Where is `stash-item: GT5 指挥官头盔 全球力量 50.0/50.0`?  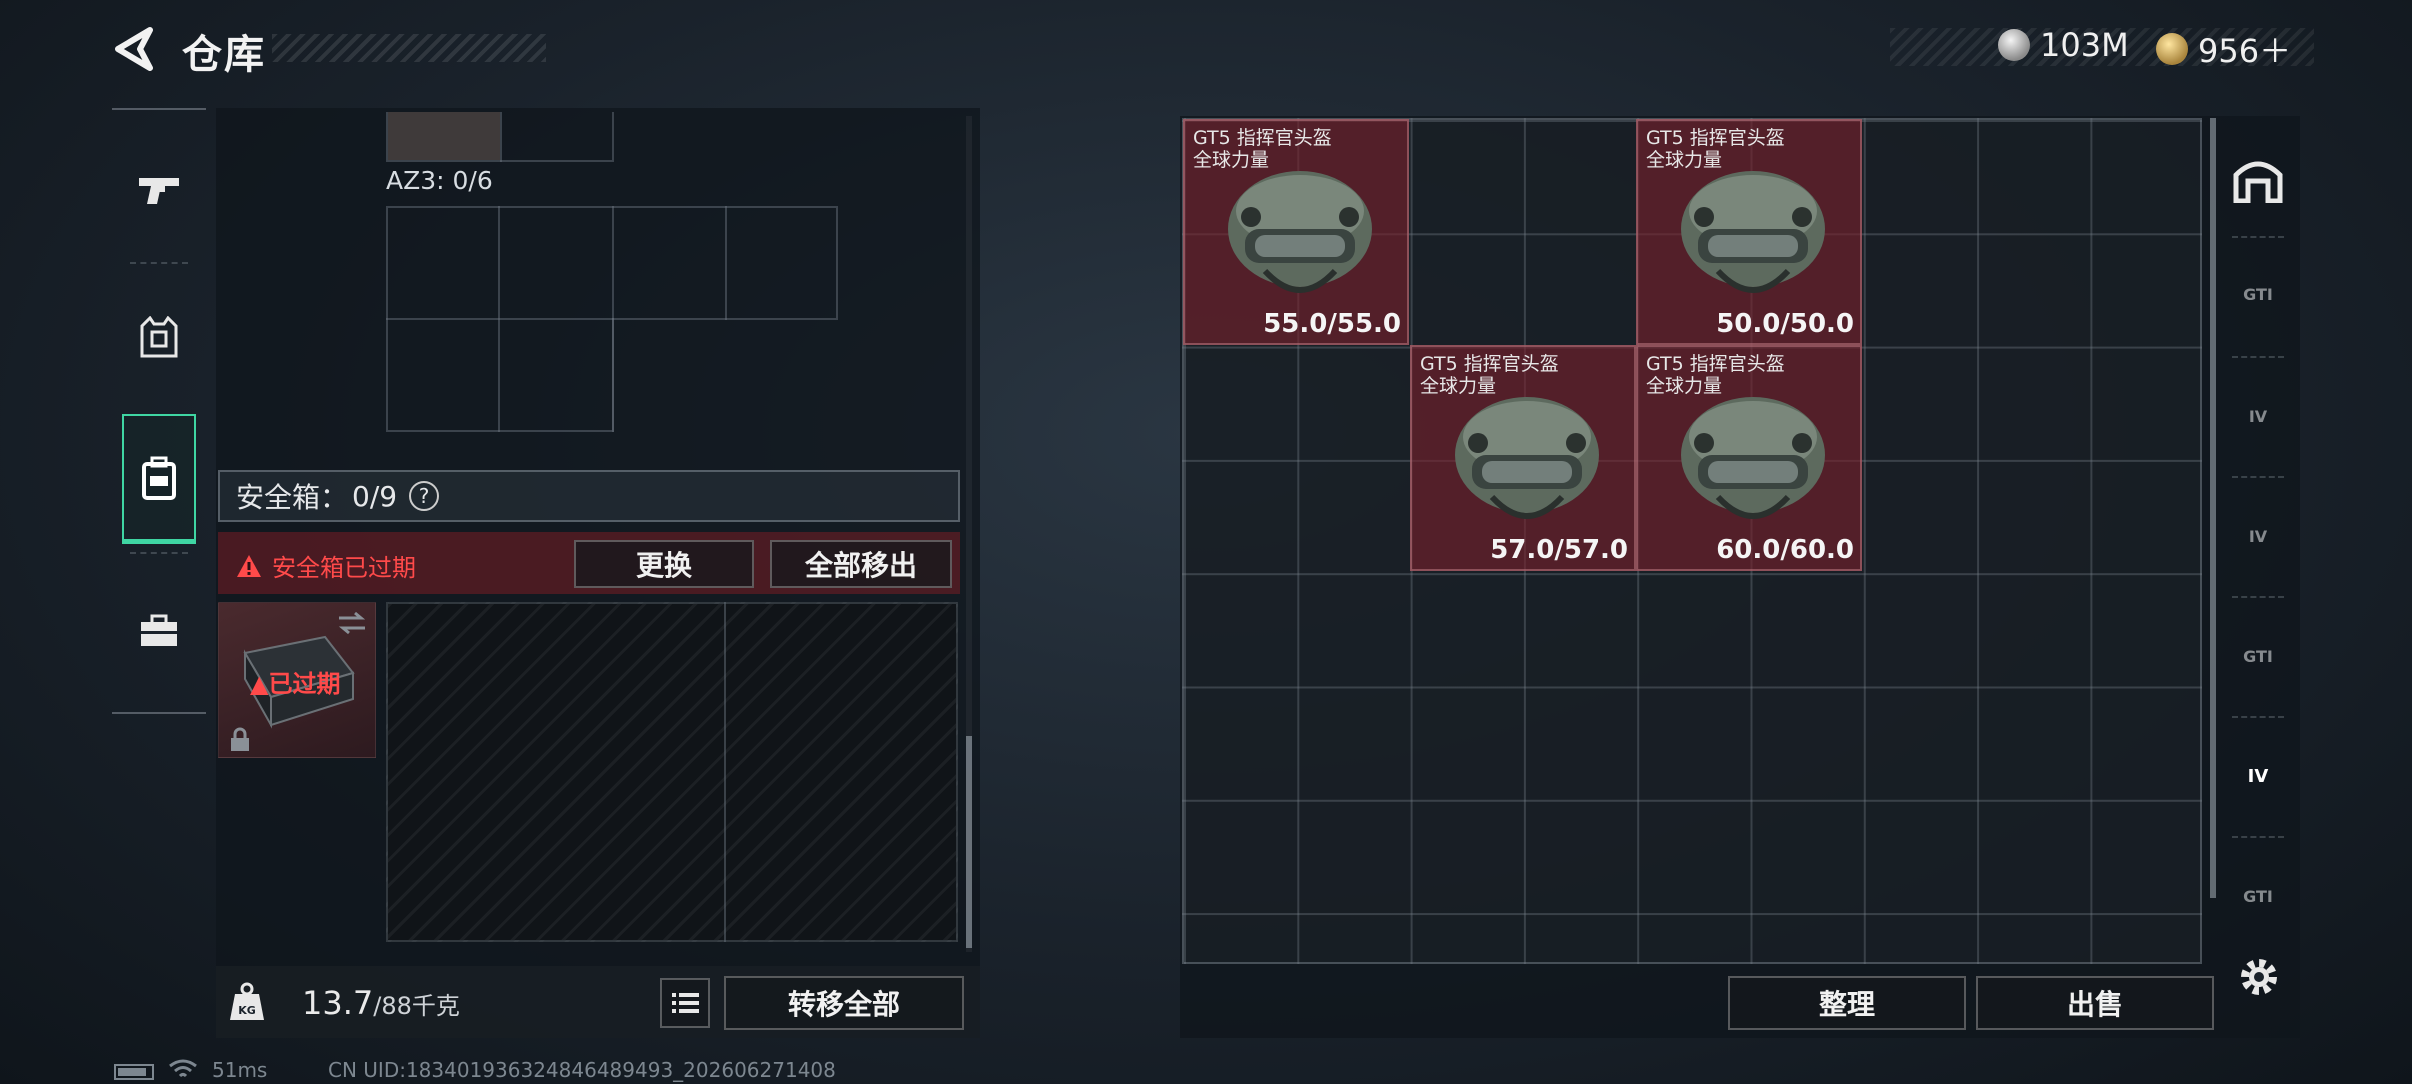
stash-item: GT5 指挥官头盔 全球力量 50.0/50.0 is located at coordinates (1749, 232).